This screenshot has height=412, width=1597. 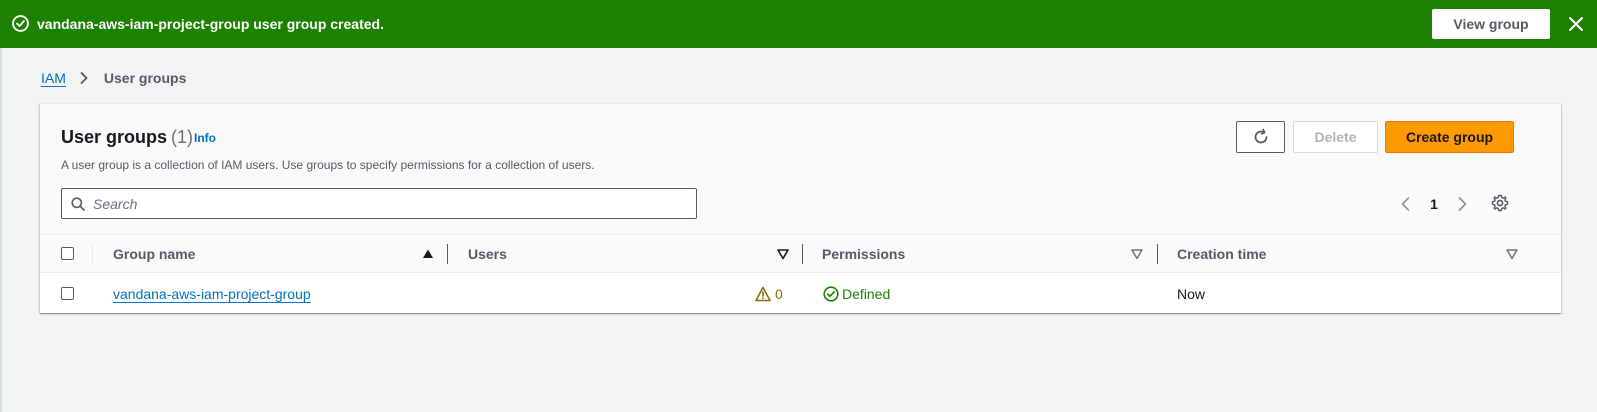 I want to click on page-title: User groups (1), so click(x=127, y=137).